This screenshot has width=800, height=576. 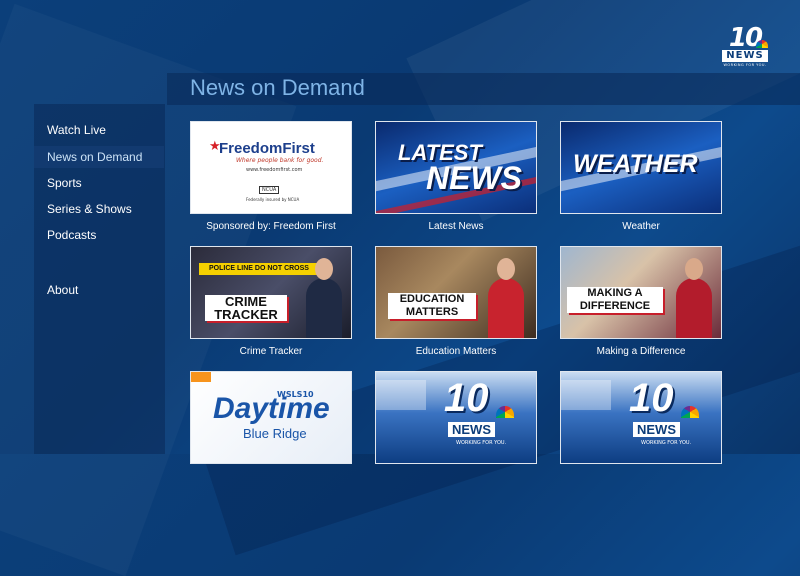 What do you see at coordinates (456, 292) in the screenshot?
I see `tile-thumbnail: EDUCATION MATTERS` at bounding box center [456, 292].